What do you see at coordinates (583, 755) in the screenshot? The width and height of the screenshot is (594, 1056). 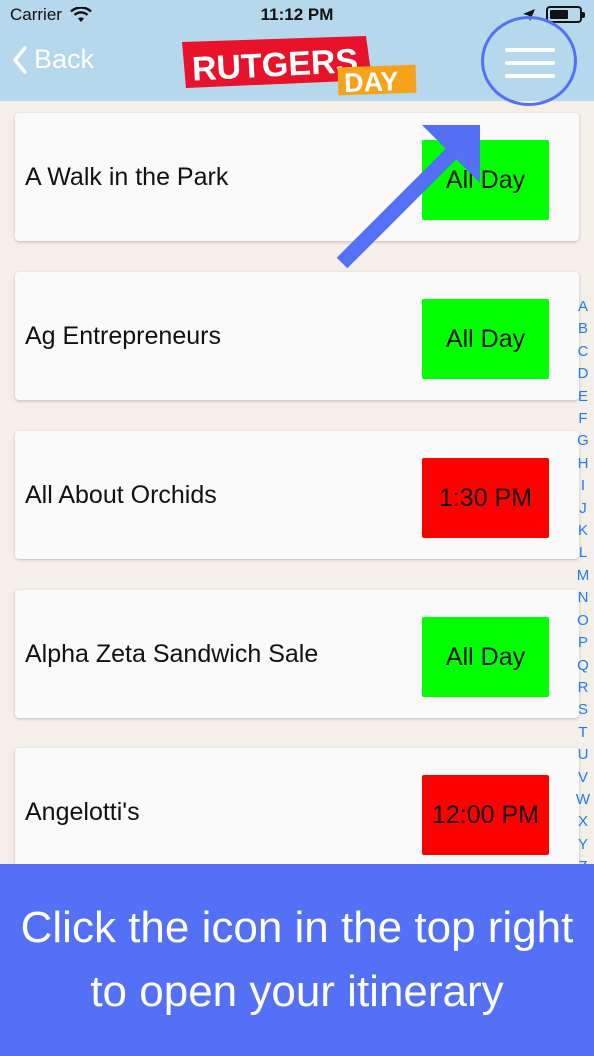 I see `index-letter-u: U` at bounding box center [583, 755].